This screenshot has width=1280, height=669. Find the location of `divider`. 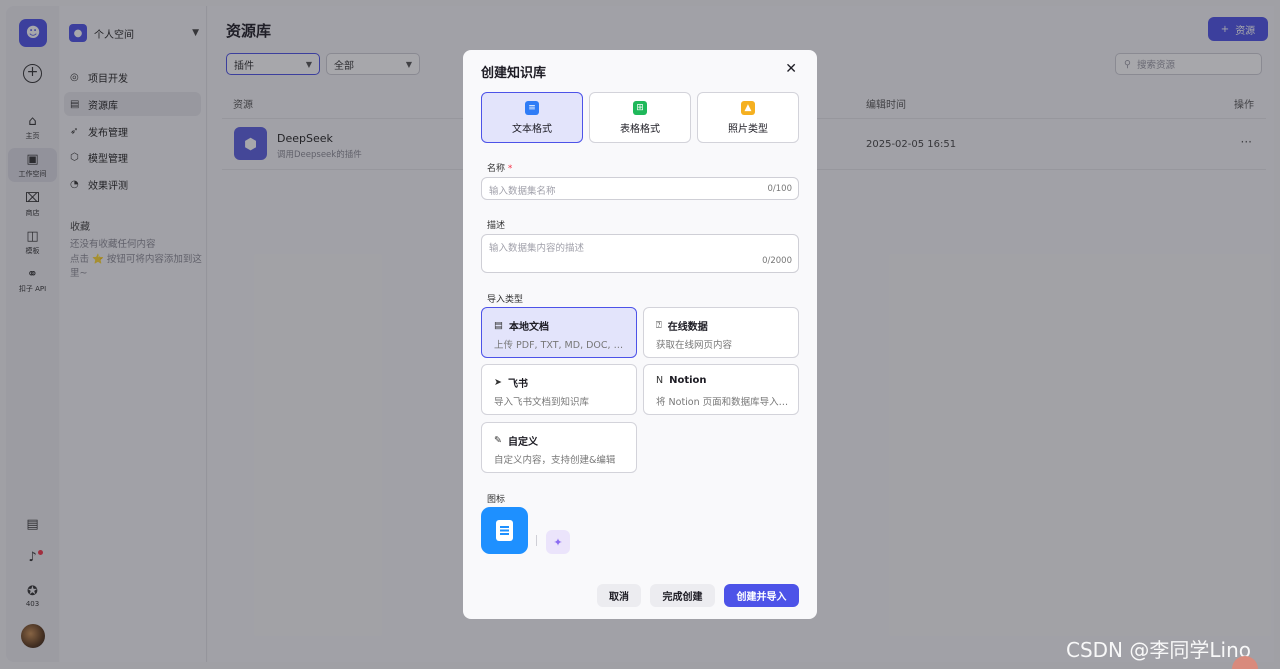

divider is located at coordinates (536, 540).